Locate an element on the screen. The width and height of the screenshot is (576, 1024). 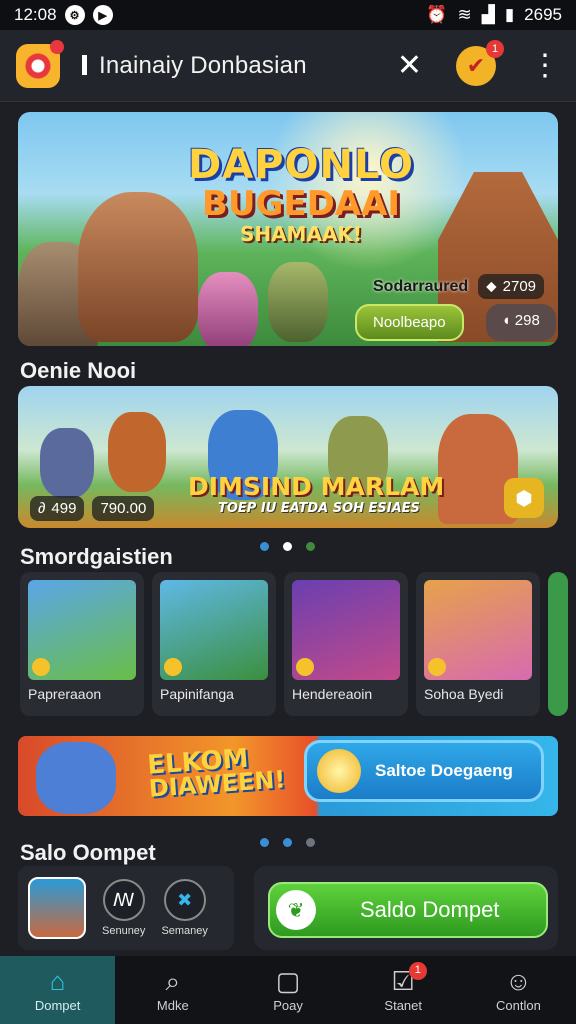
banner-pill: 790.00 is located at coordinates (123, 508).